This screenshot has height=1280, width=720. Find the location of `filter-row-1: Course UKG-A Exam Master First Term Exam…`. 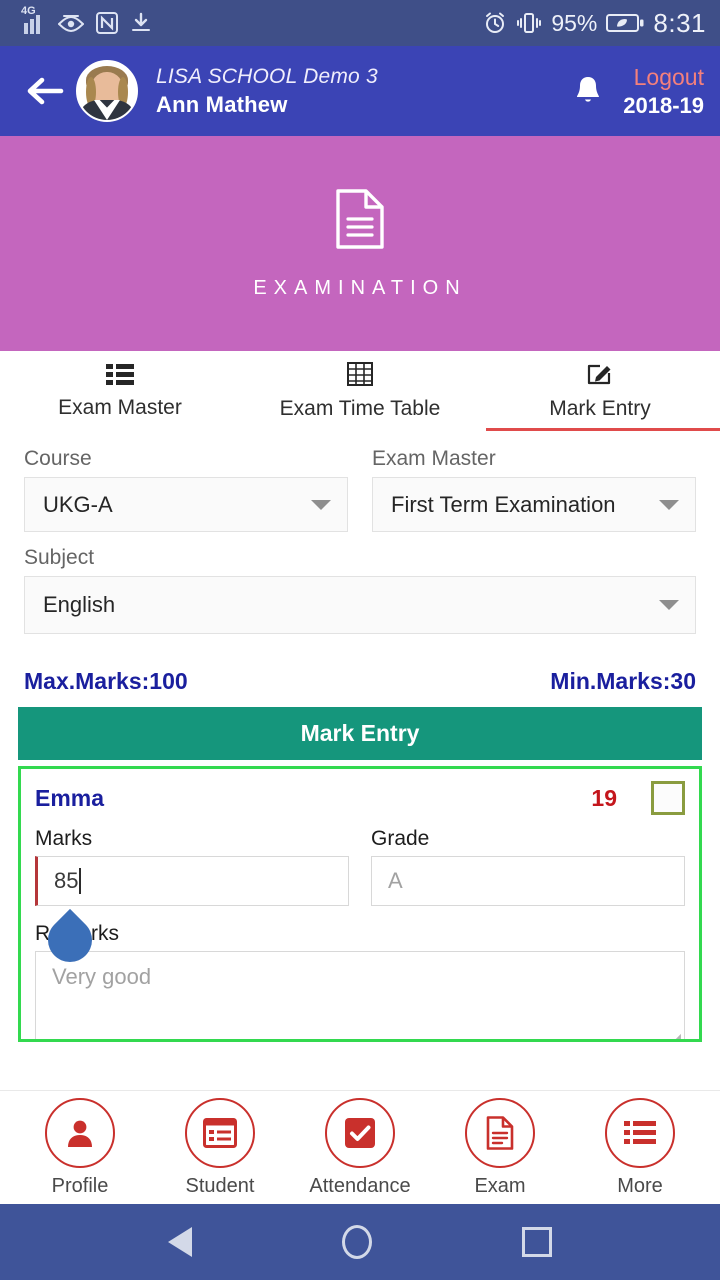

filter-row-1: Course UKG-A Exam Master First Term Exam… is located at coordinates (360, 493).